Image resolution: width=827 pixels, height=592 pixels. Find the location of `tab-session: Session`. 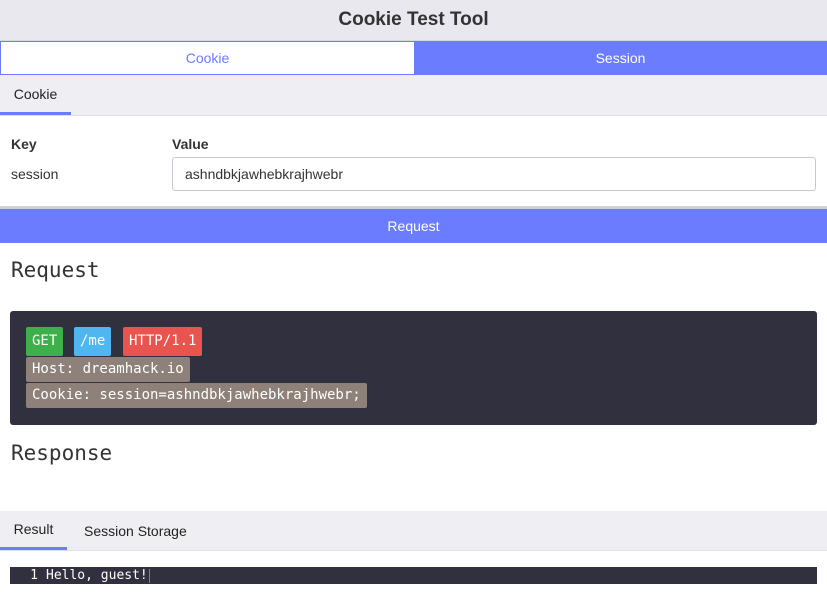

tab-session: Session is located at coordinates (620, 58).